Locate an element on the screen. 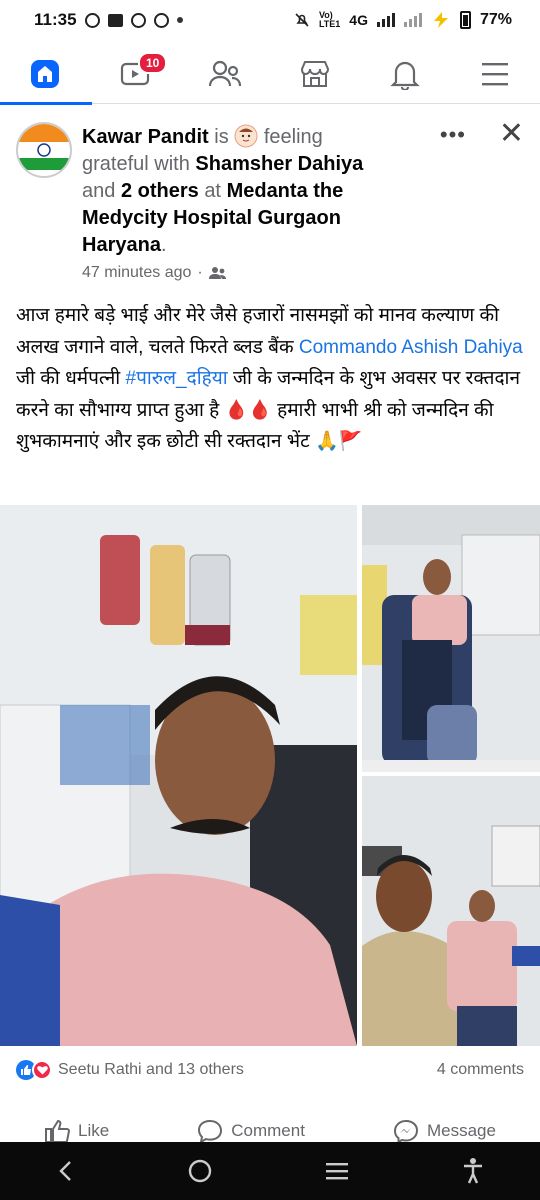  tab-home is located at coordinates (46, 75).